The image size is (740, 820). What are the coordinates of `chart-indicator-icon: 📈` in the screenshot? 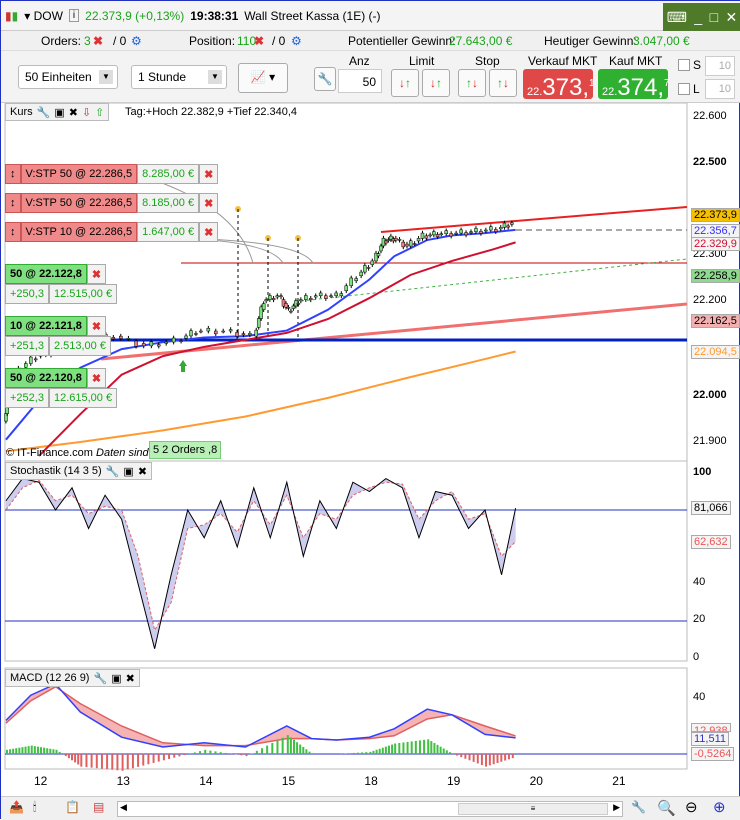 It's located at (258, 77).